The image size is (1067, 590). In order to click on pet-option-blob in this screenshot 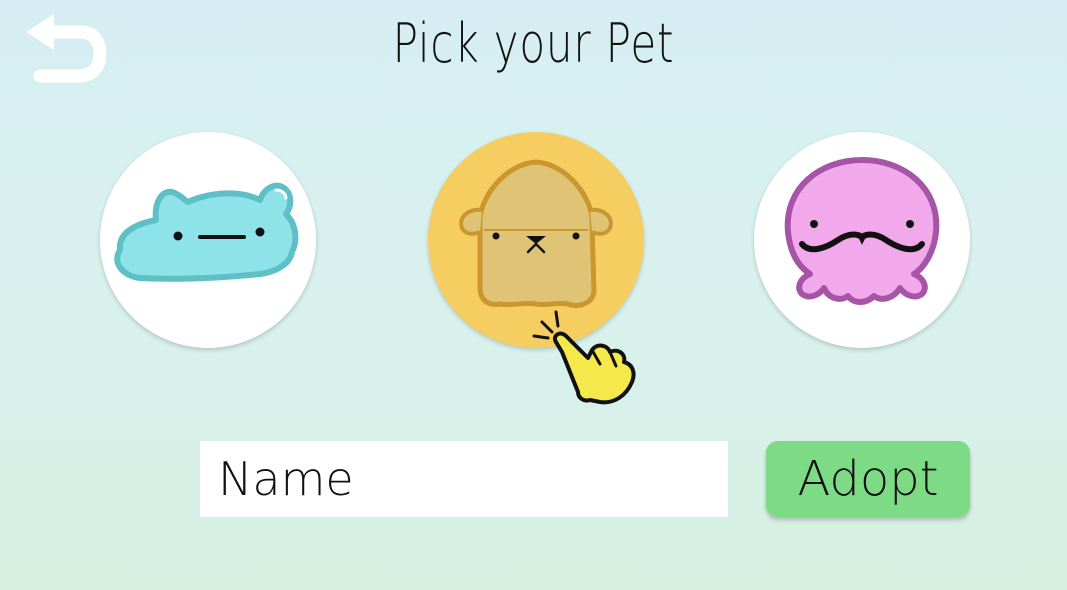, I will do `click(208, 240)`.